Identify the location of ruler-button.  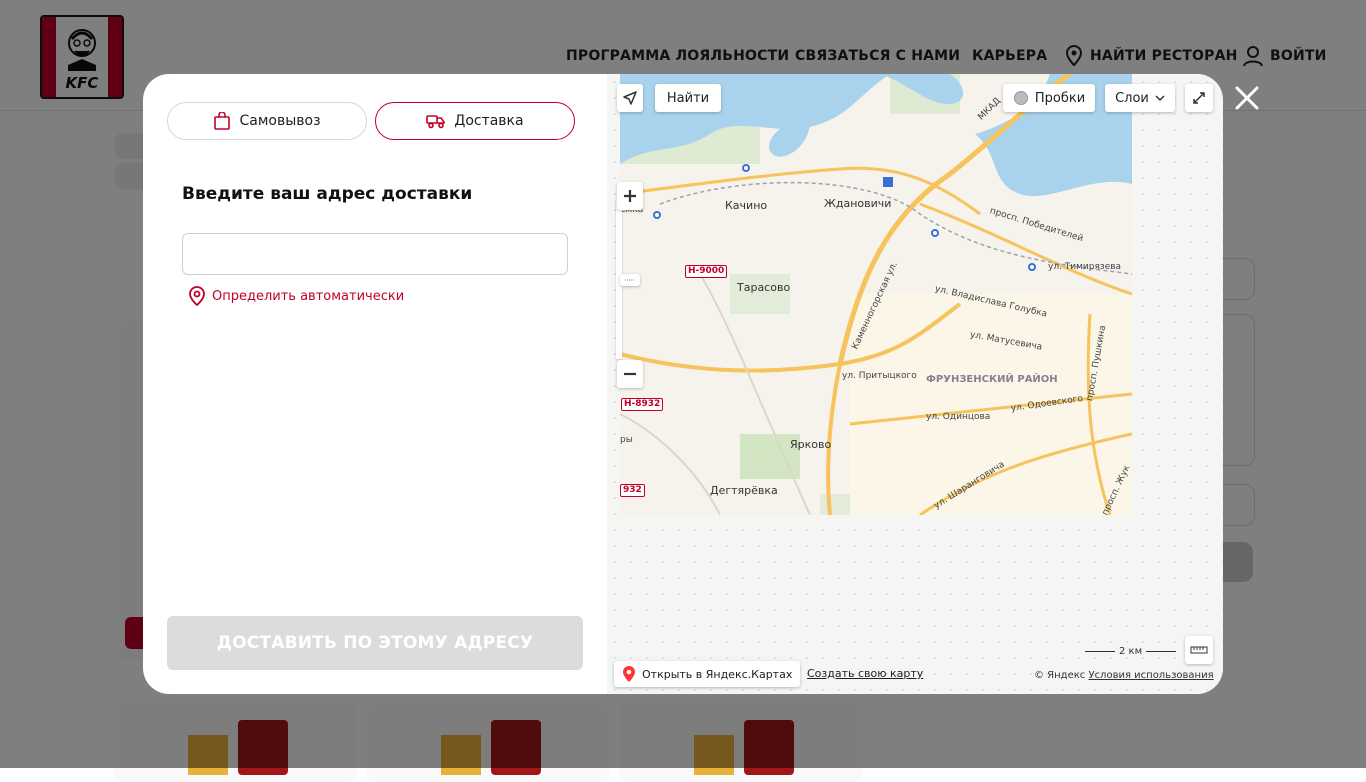
(1199, 650).